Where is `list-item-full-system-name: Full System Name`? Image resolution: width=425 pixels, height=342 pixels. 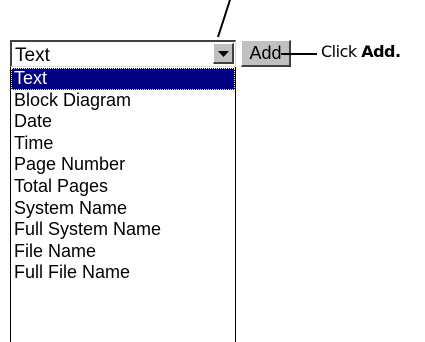
list-item-full-system-name: Full System Name is located at coordinates (123, 230).